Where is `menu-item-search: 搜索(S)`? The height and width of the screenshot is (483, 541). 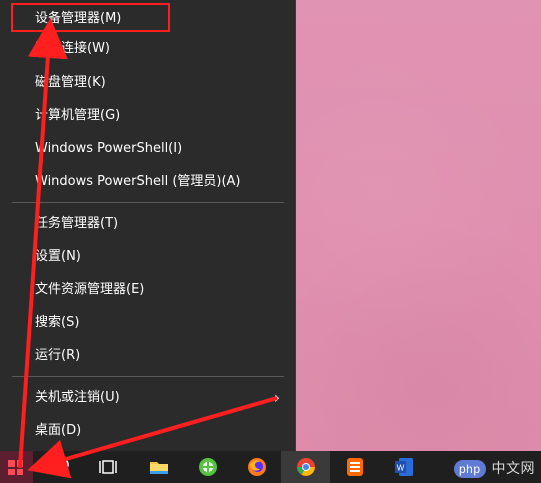
menu-item-search: 搜索(S) is located at coordinates (148, 322).